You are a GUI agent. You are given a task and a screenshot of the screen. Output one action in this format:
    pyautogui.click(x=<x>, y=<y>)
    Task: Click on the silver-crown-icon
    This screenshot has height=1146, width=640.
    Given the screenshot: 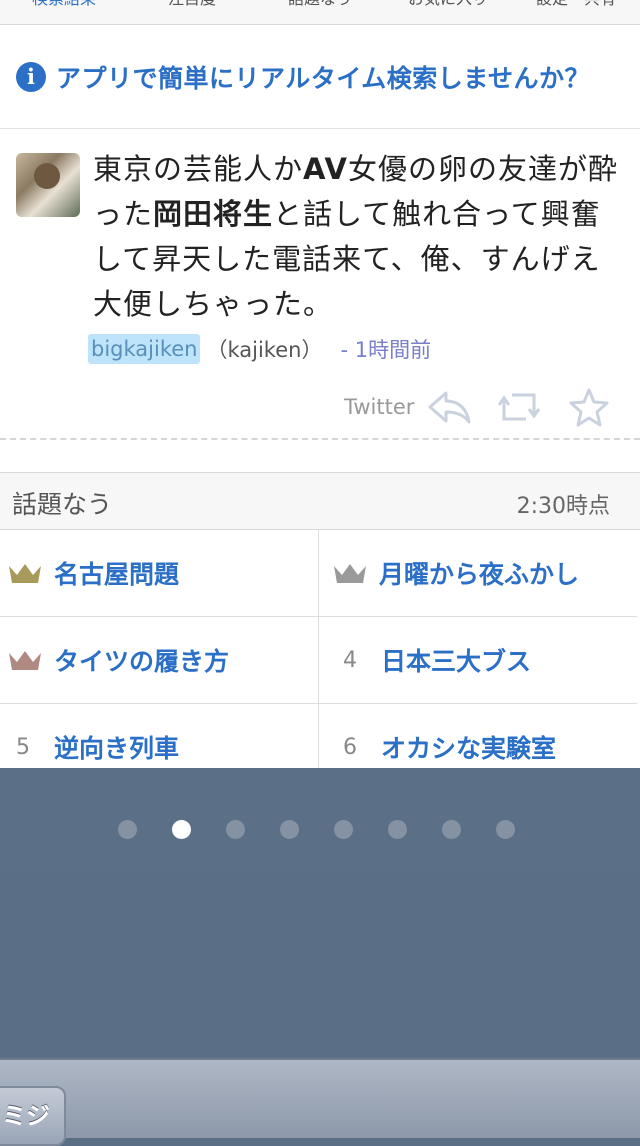 What is the action you would take?
    pyautogui.click(x=350, y=573)
    